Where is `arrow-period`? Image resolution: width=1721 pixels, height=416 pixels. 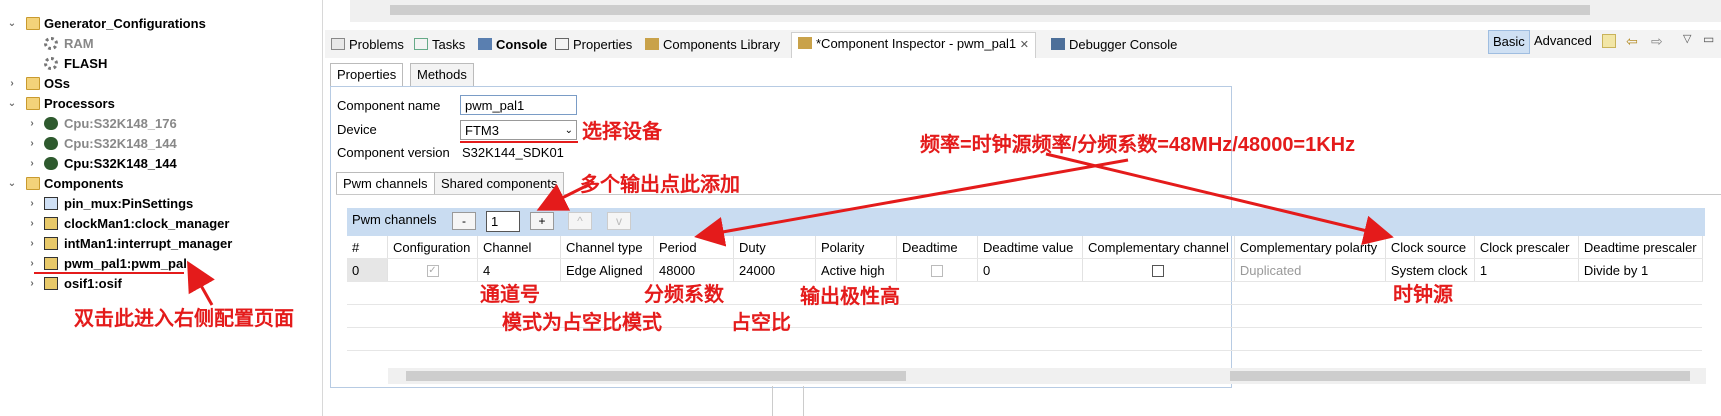 arrow-period is located at coordinates (911, 202).